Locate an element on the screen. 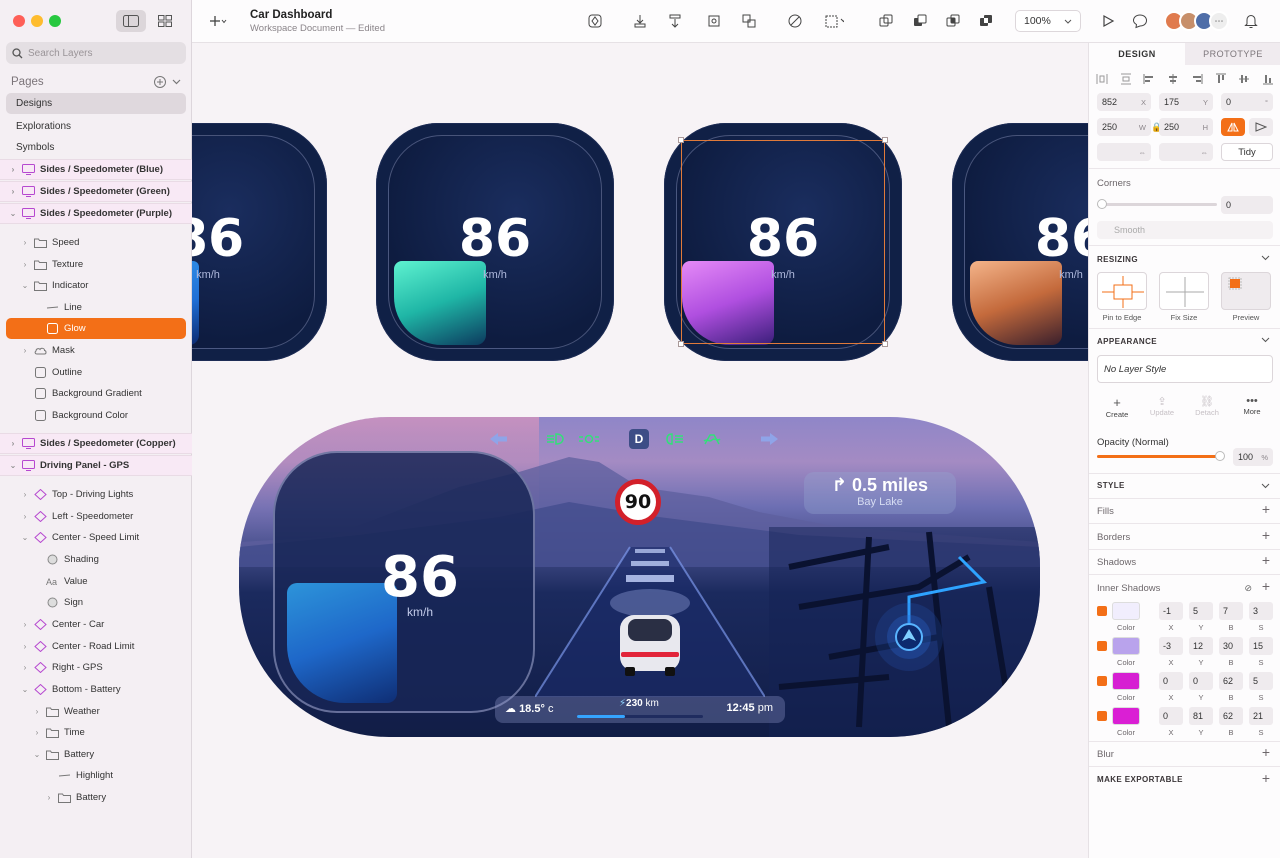 This screenshot has height=858, width=1280. scale-icon is located at coordinates (834, 21).